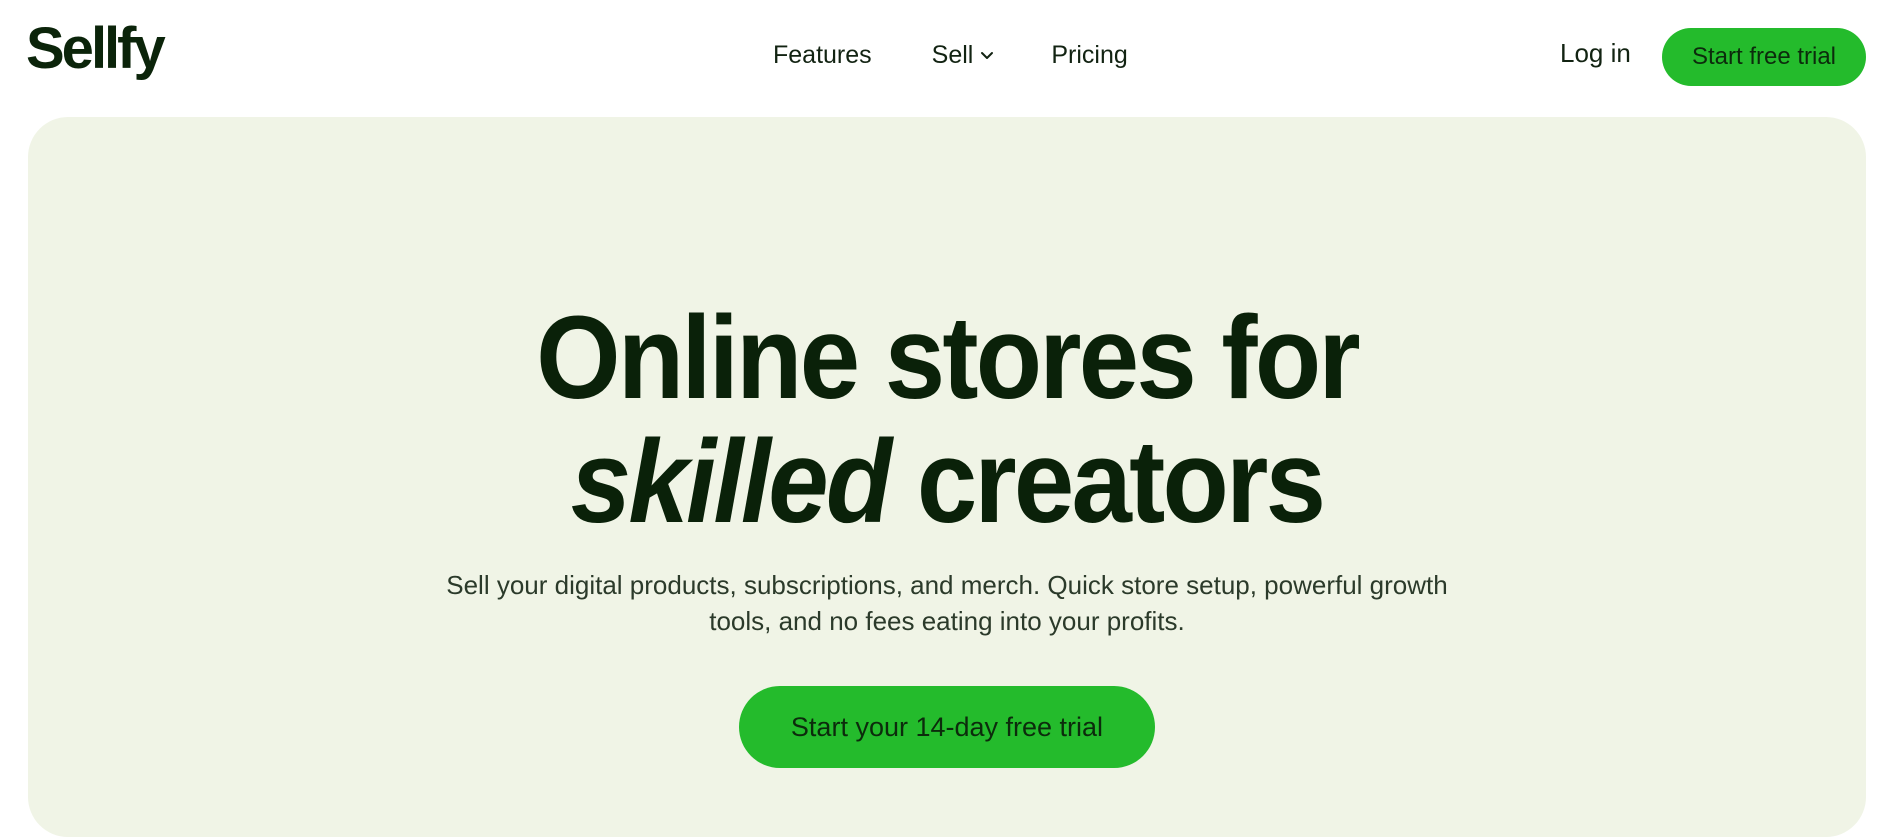  Describe the element at coordinates (1121, 482) in the screenshot. I see `hero-title-line2: creators` at that location.